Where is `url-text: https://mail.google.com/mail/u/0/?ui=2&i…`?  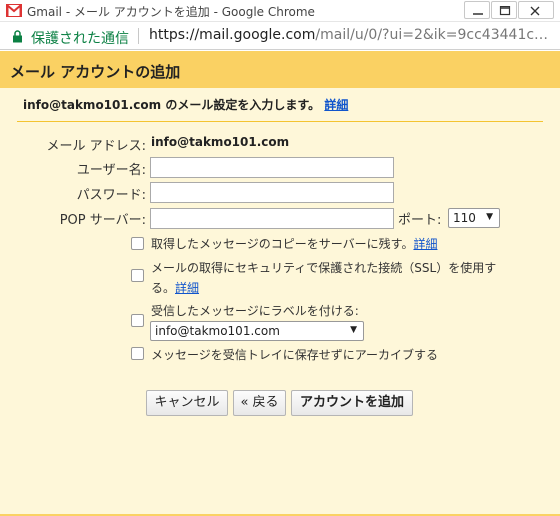 url-text: https://mail.google.com/mail/u/0/?ui=2&i… is located at coordinates (351, 35).